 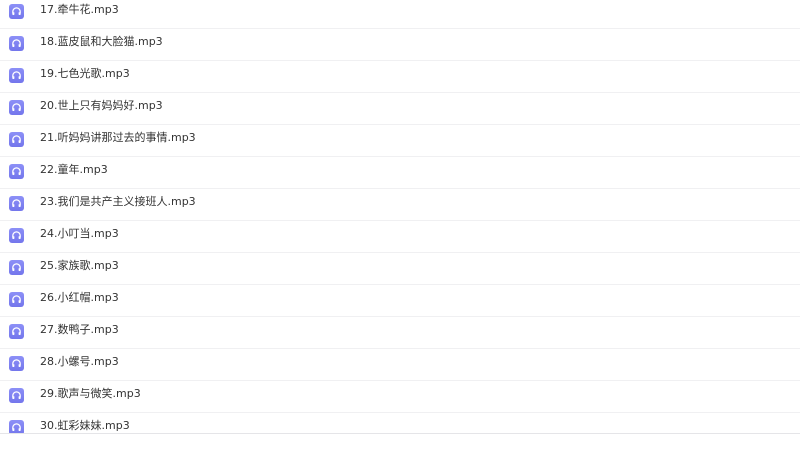 What do you see at coordinates (400, 269) in the screenshot?
I see `file-row: 25.家族歌.mp3` at bounding box center [400, 269].